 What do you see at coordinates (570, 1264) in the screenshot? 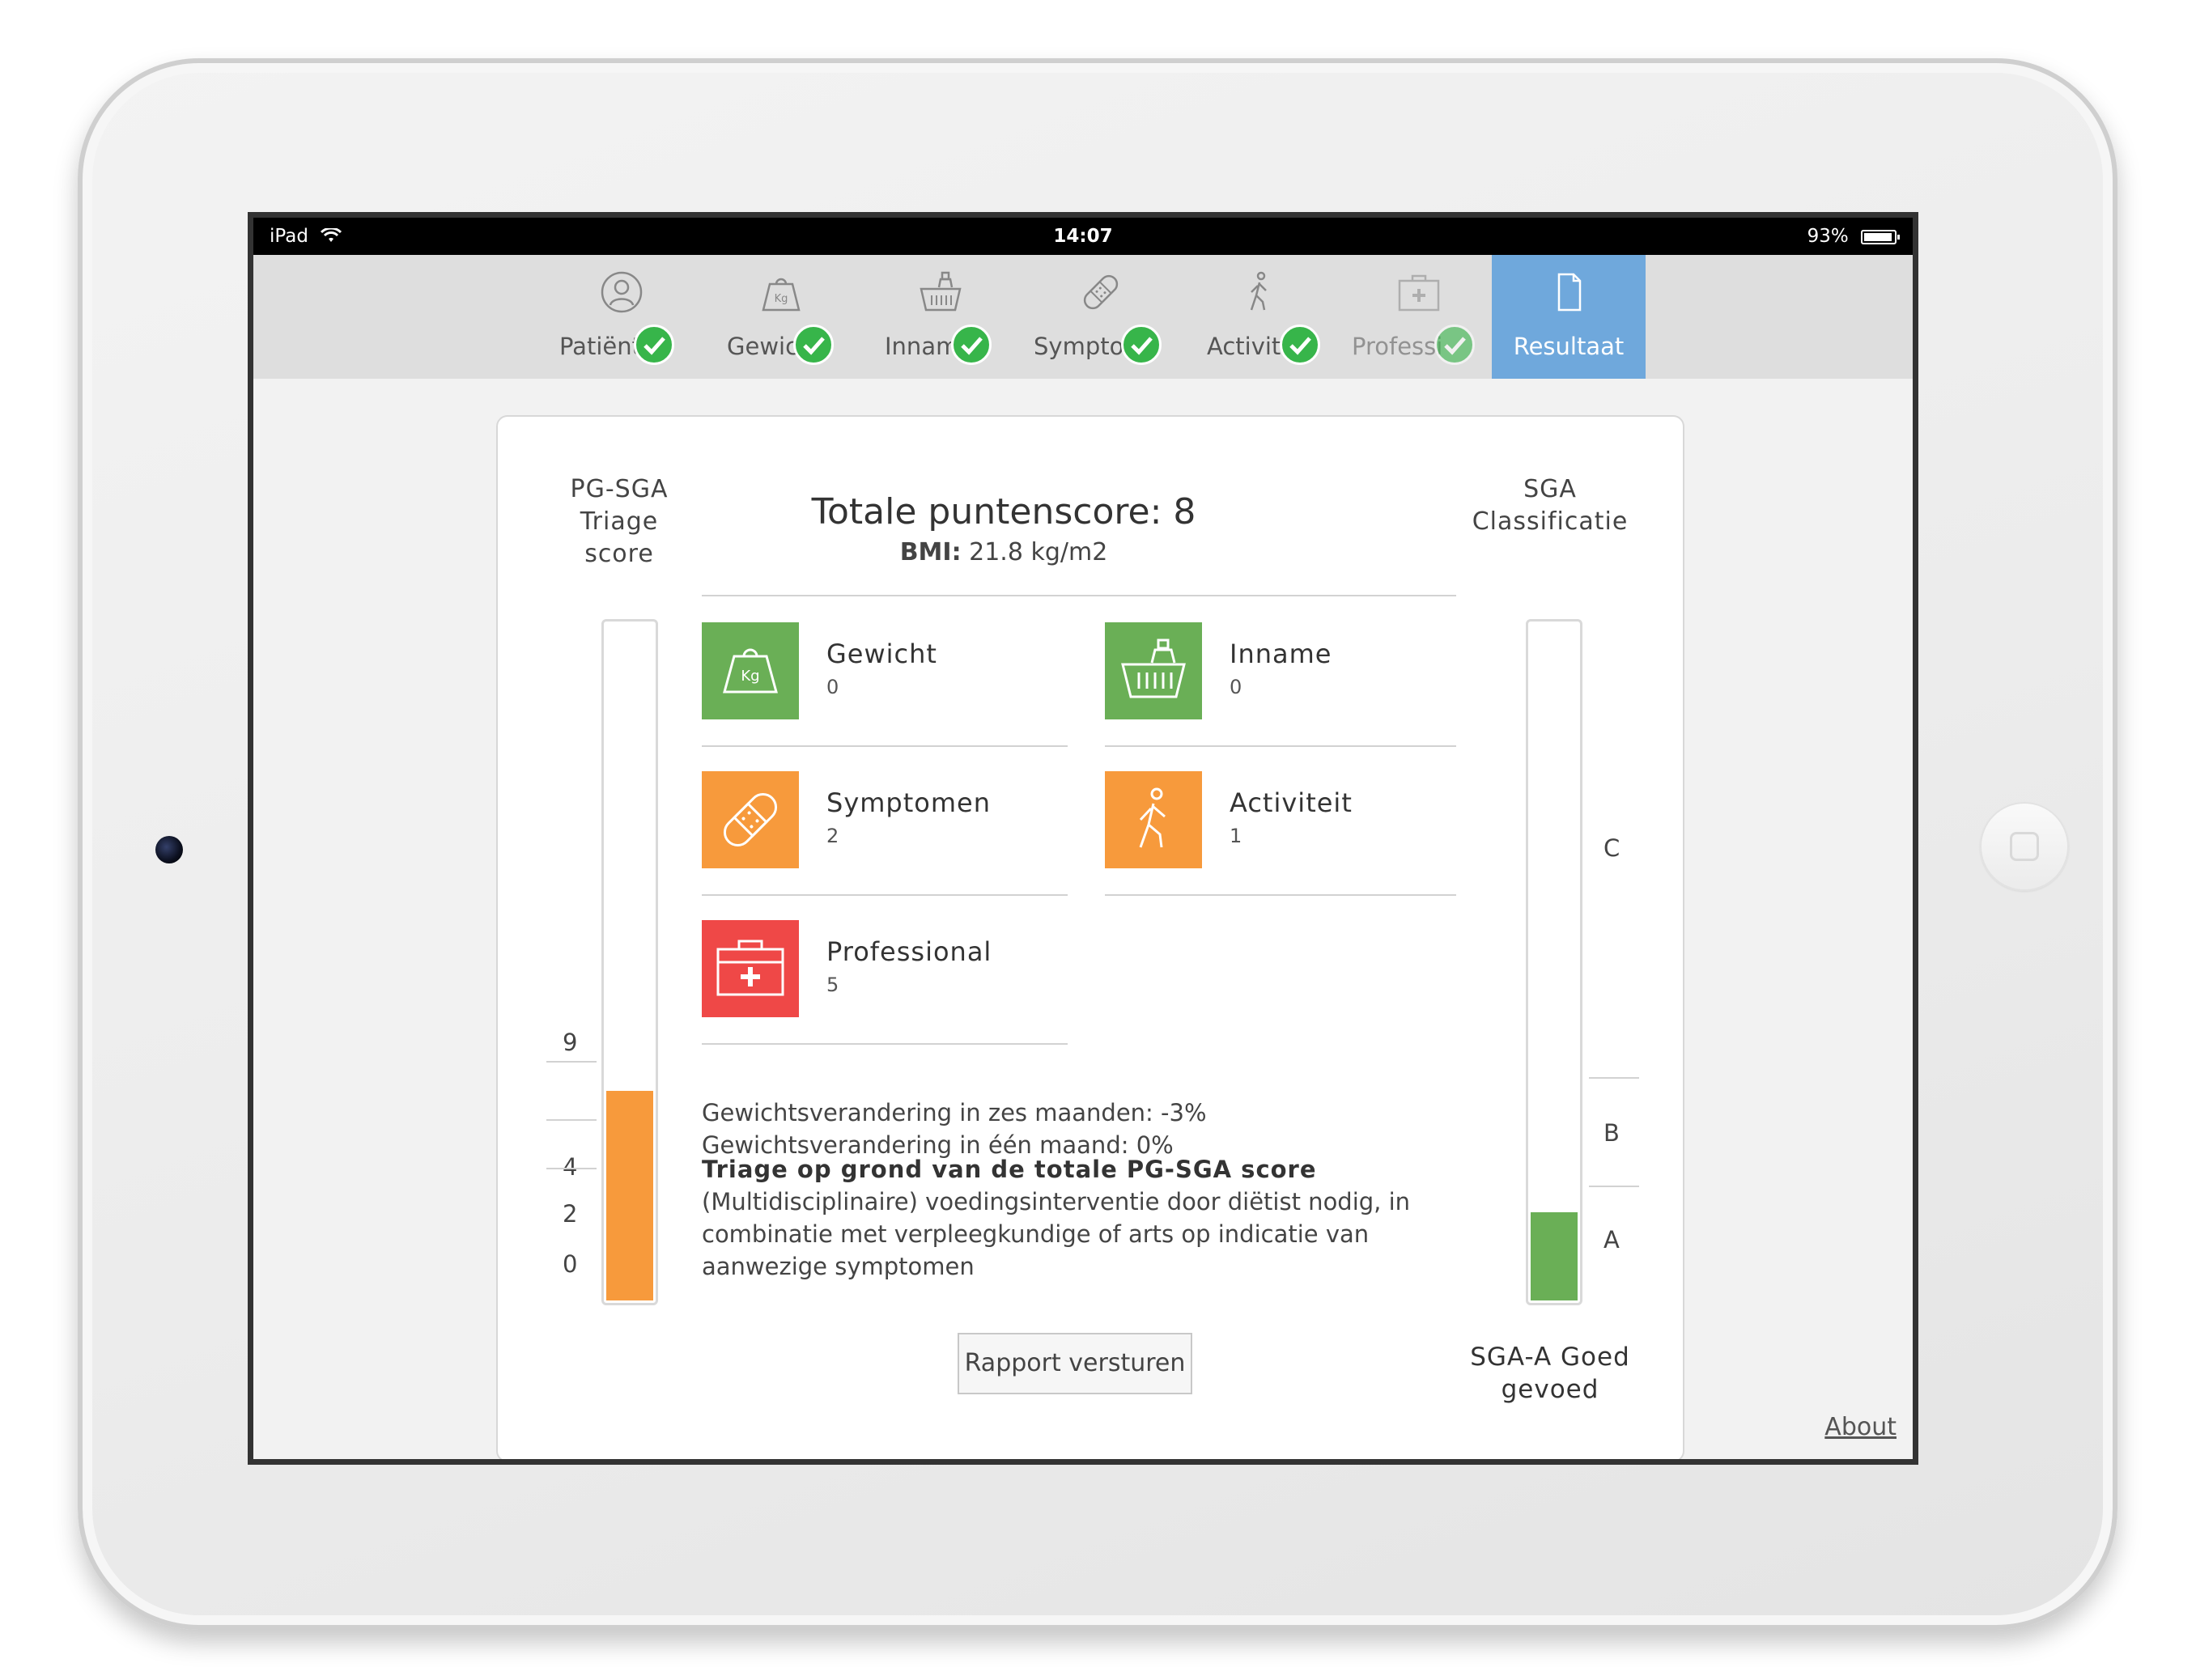
I see `triage-tick-label: 0` at bounding box center [570, 1264].